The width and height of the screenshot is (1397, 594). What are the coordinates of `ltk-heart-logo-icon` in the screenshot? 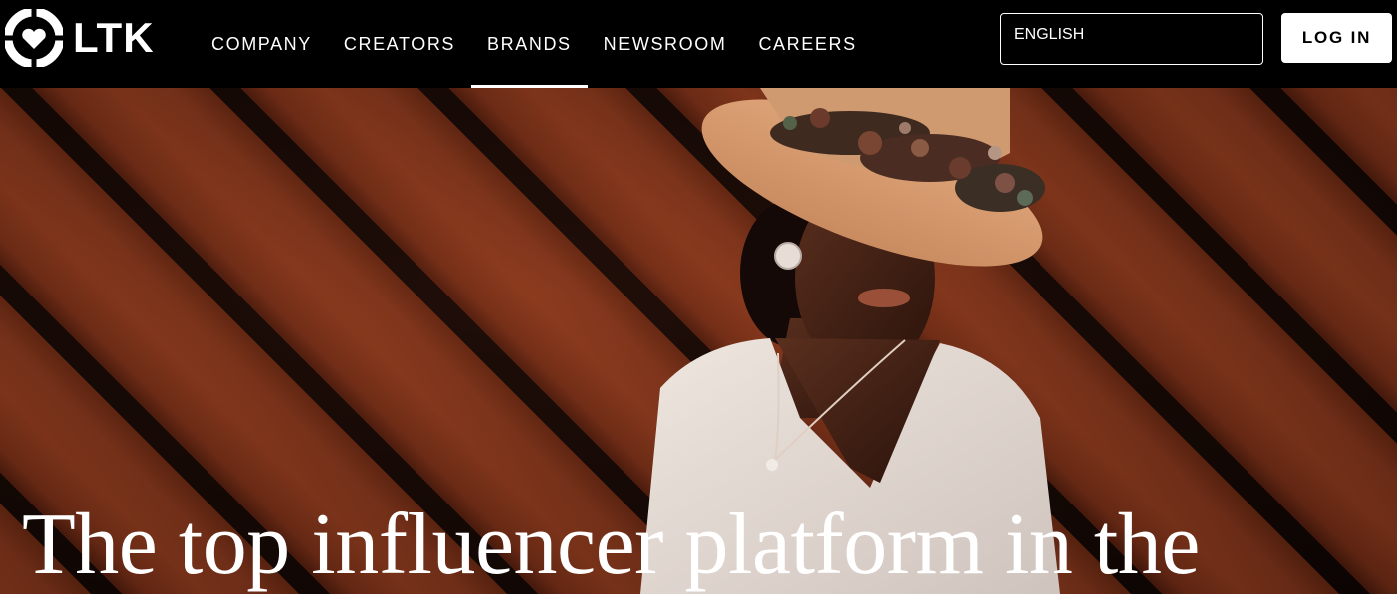 It's located at (34, 38).